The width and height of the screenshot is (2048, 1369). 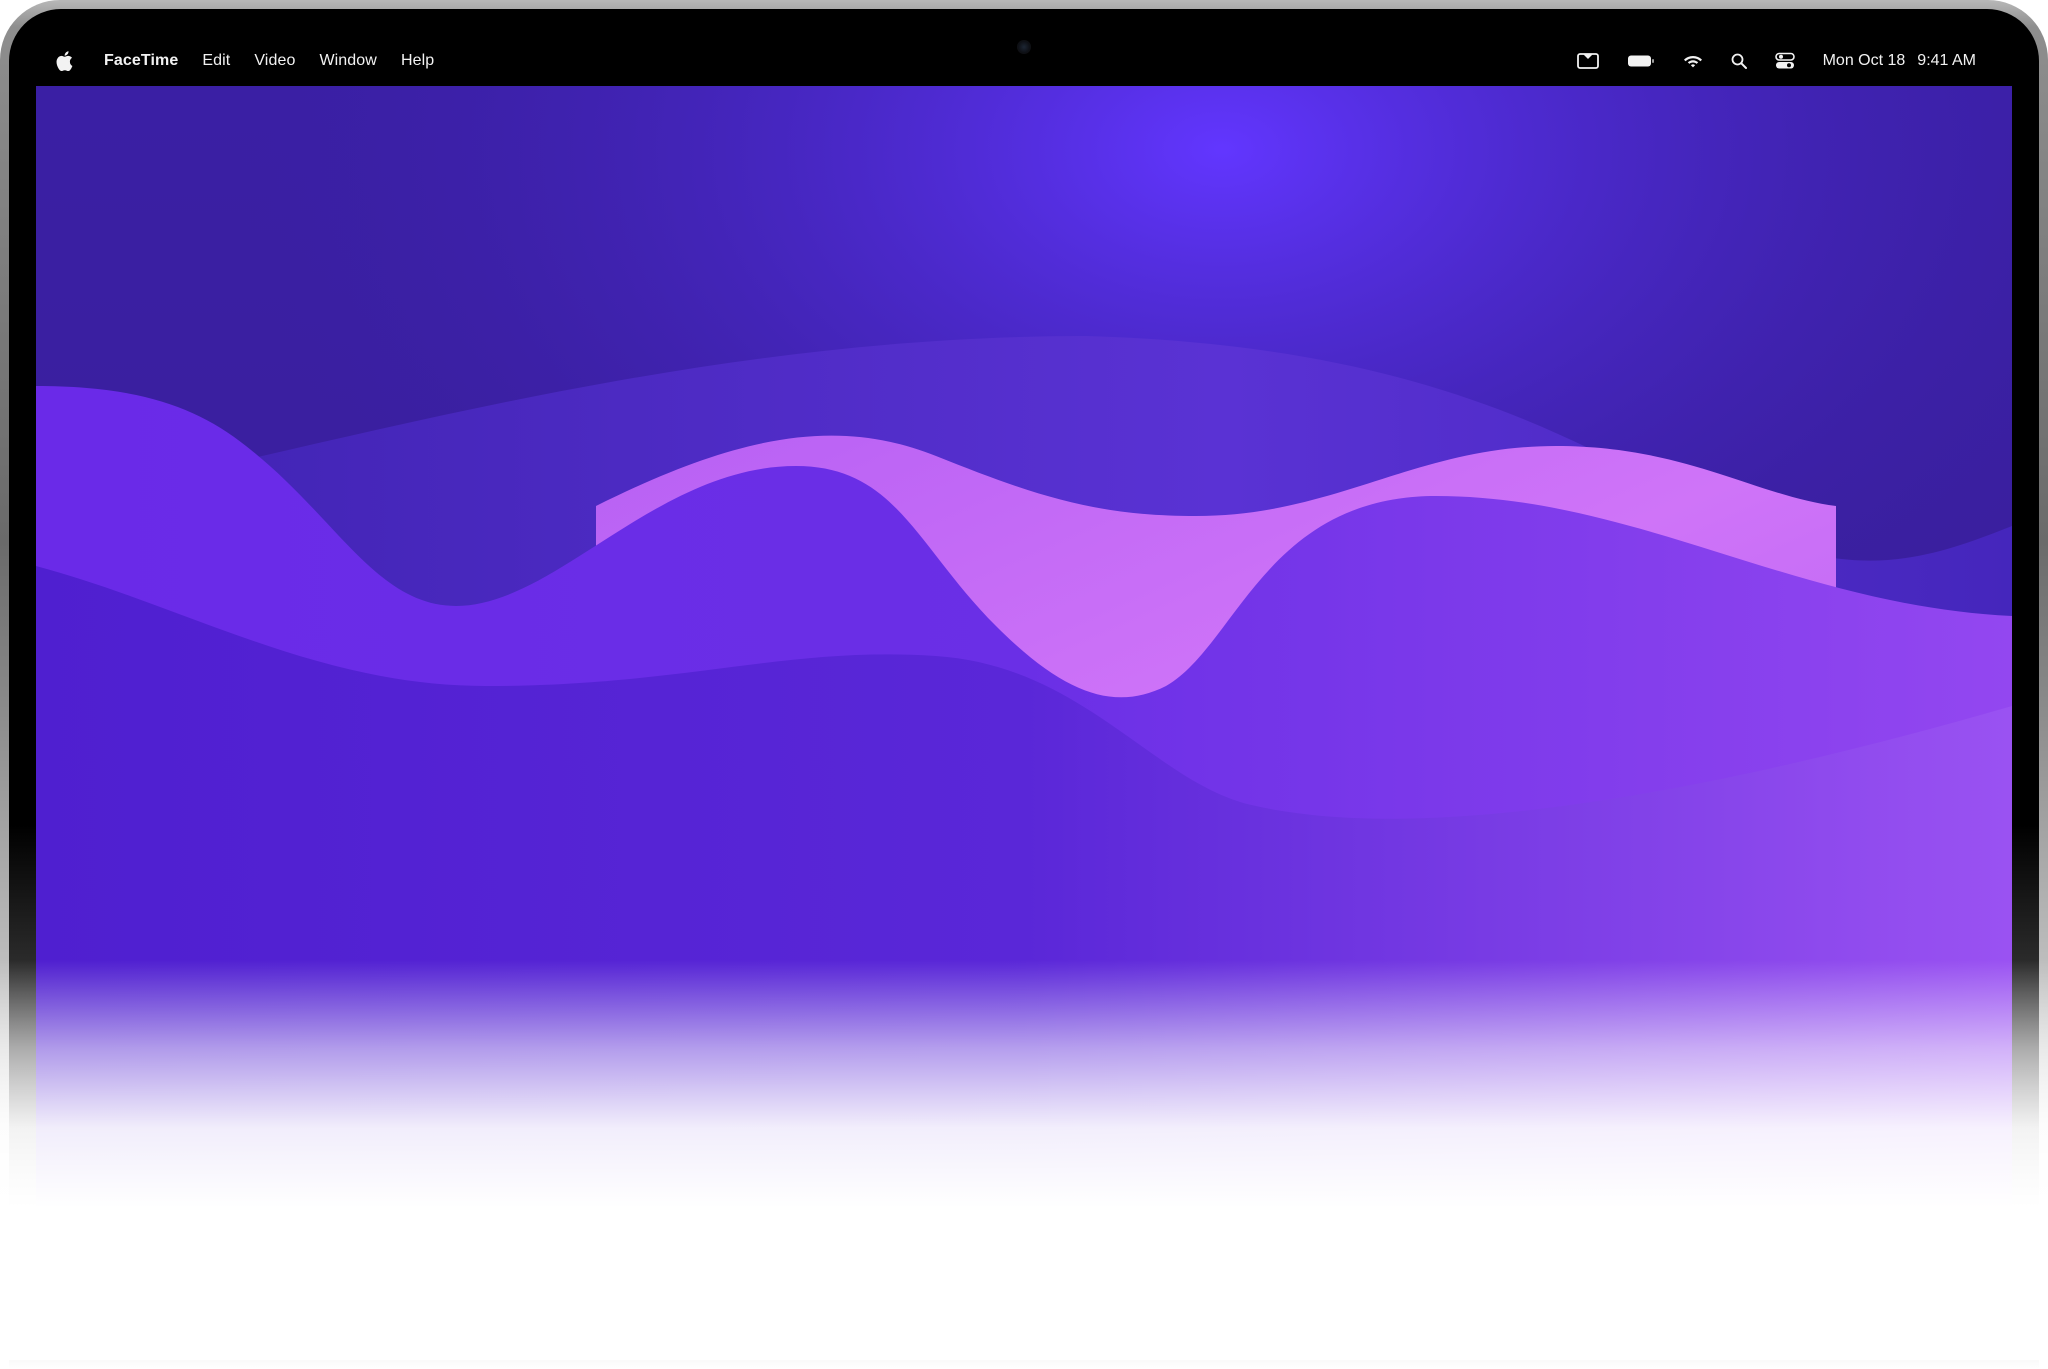 I want to click on apple-logo-icon, so click(x=65, y=61).